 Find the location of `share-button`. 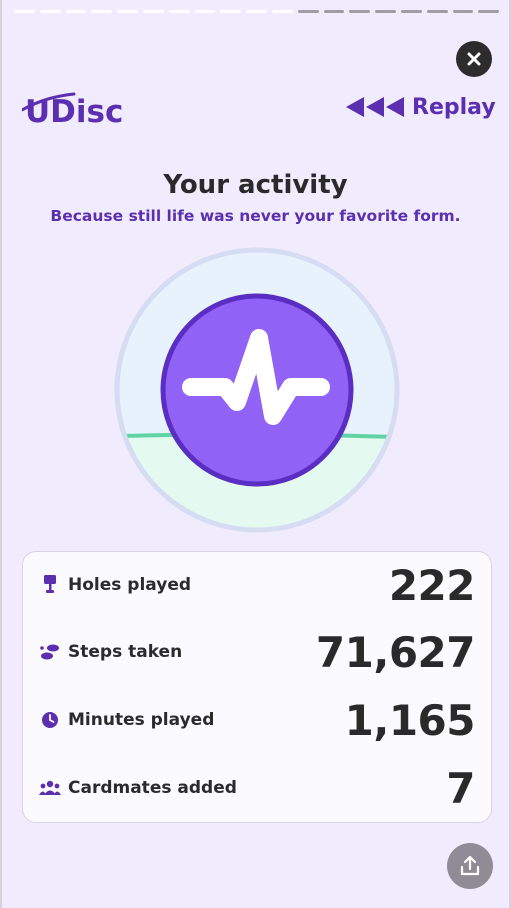

share-button is located at coordinates (470, 866).